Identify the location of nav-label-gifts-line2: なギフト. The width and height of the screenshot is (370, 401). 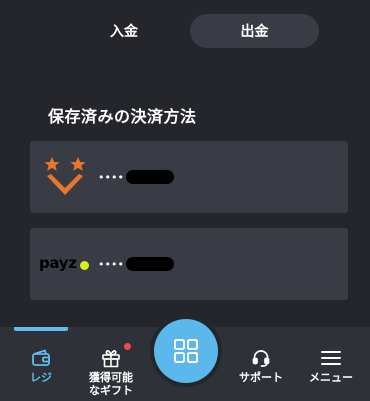
(111, 390).